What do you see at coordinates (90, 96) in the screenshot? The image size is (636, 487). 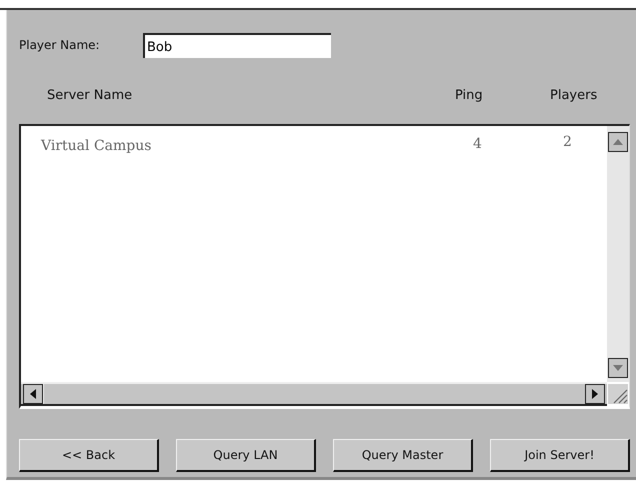 I see `column-header: Server Name` at bounding box center [90, 96].